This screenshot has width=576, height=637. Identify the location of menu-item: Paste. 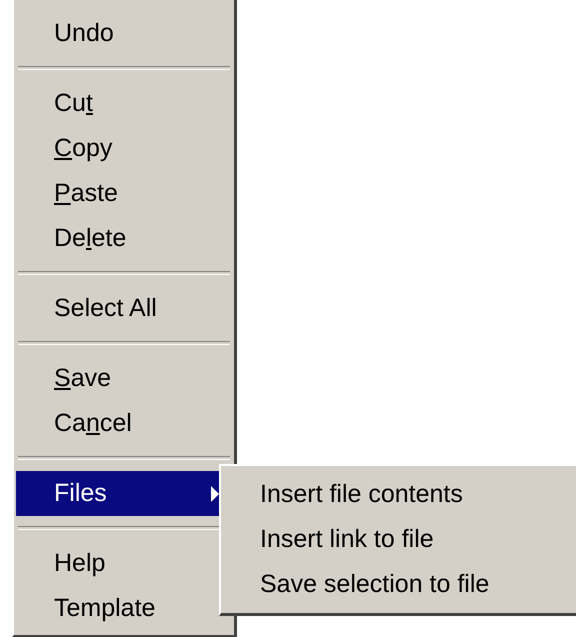
(124, 193).